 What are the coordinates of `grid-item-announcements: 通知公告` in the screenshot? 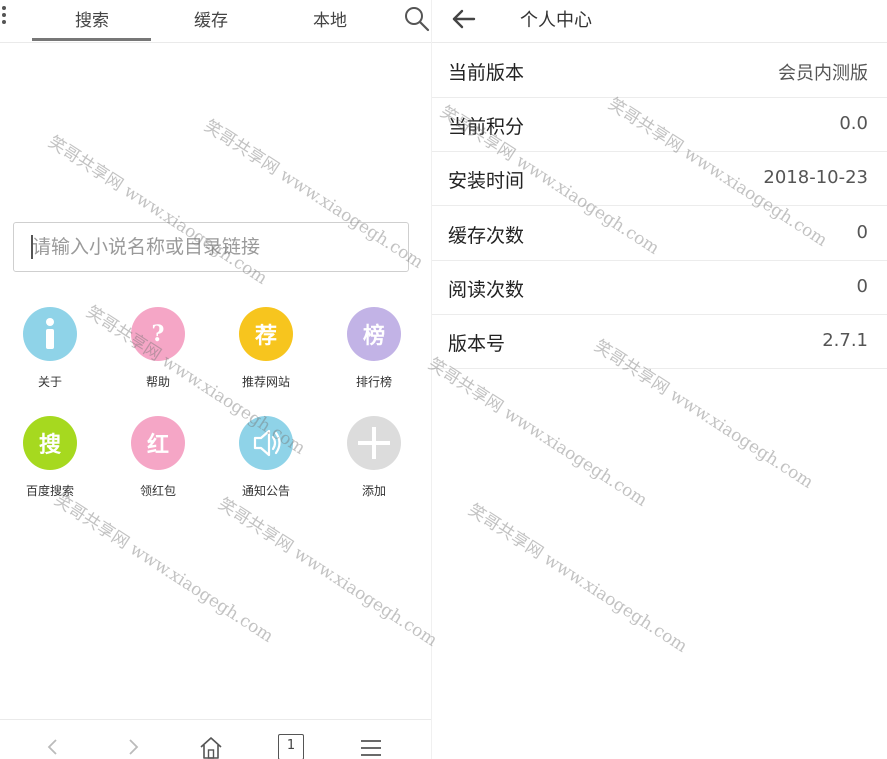 It's located at (266, 461).